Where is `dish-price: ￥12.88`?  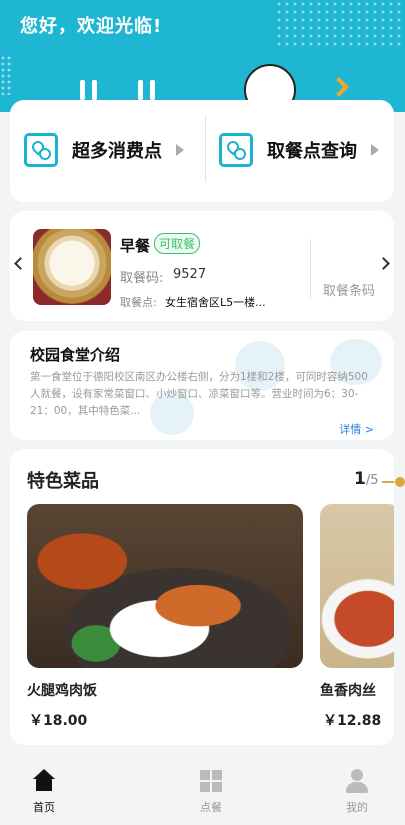
dish-price: ￥12.88 is located at coordinates (352, 721).